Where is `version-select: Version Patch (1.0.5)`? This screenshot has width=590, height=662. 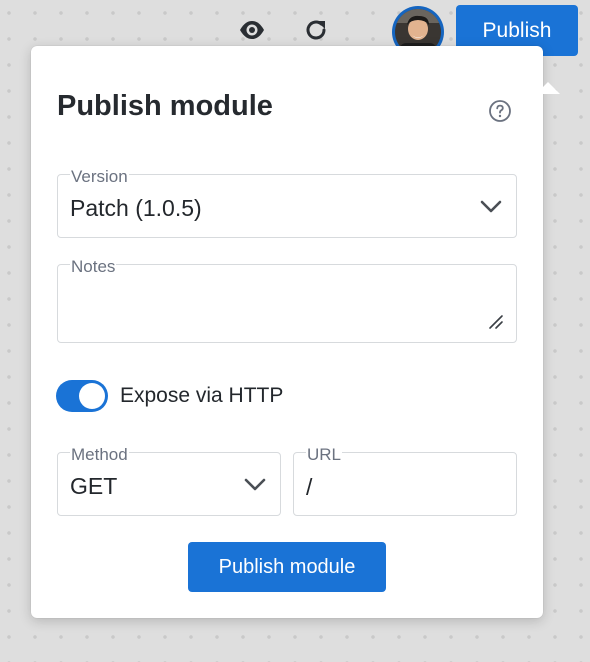
version-select: Version Patch (1.0.5) is located at coordinates (287, 202).